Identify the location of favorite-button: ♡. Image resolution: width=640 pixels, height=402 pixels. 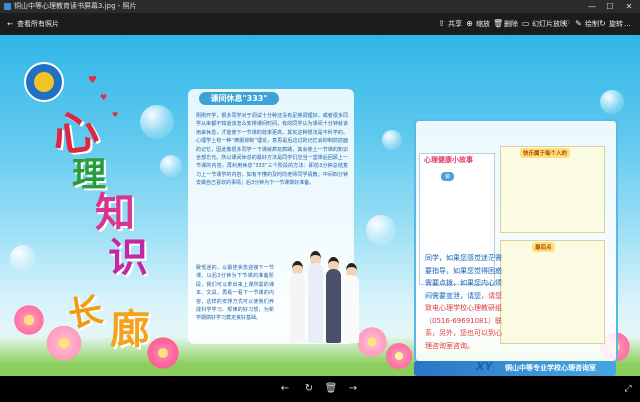
(567, 24).